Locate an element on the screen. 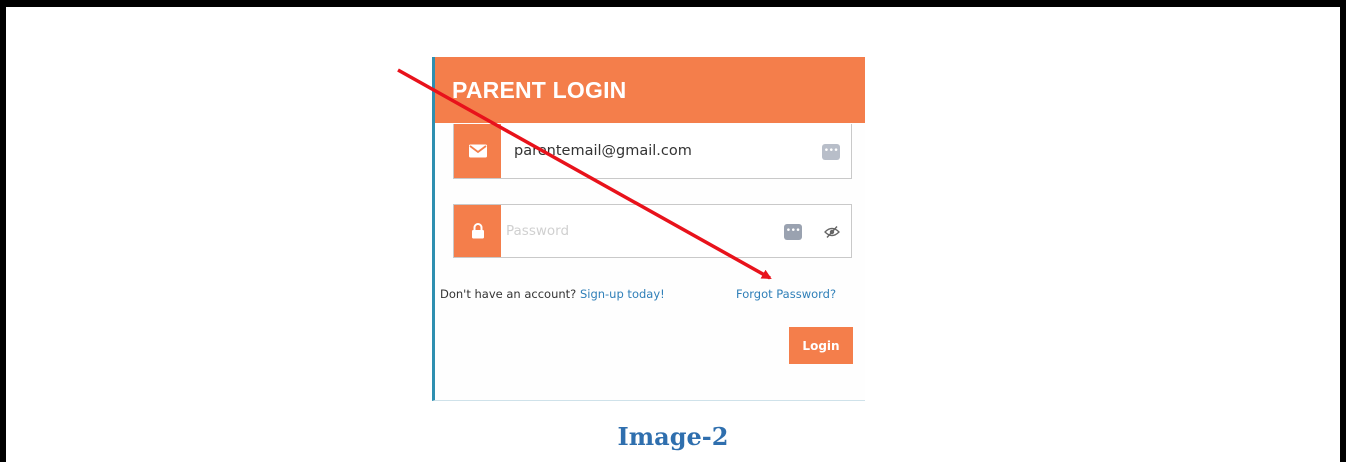 The height and width of the screenshot is (462, 1346). login-title: PARENT LOGIN is located at coordinates (539, 90).